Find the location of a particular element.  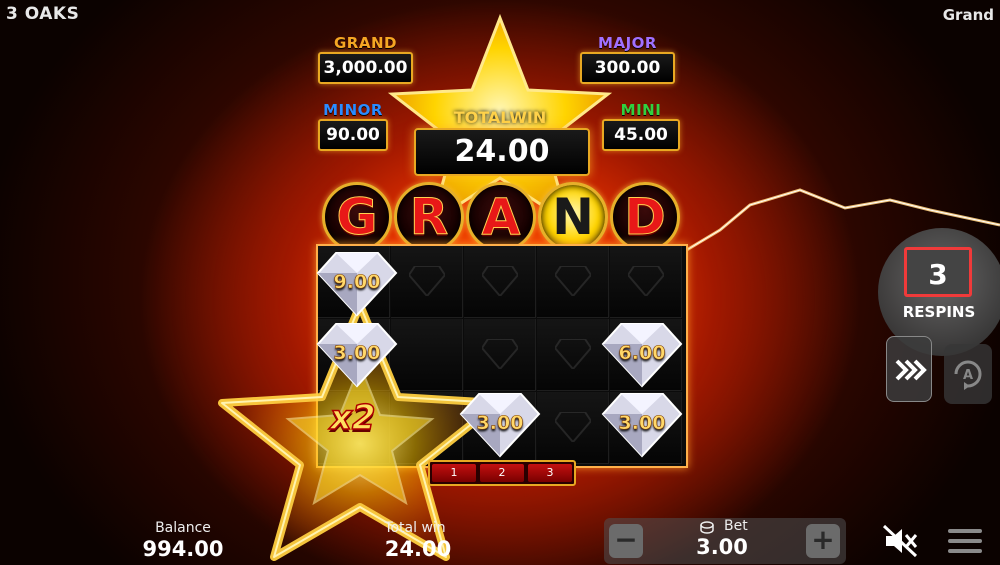

grand-letter-r: R is located at coordinates (429, 217).